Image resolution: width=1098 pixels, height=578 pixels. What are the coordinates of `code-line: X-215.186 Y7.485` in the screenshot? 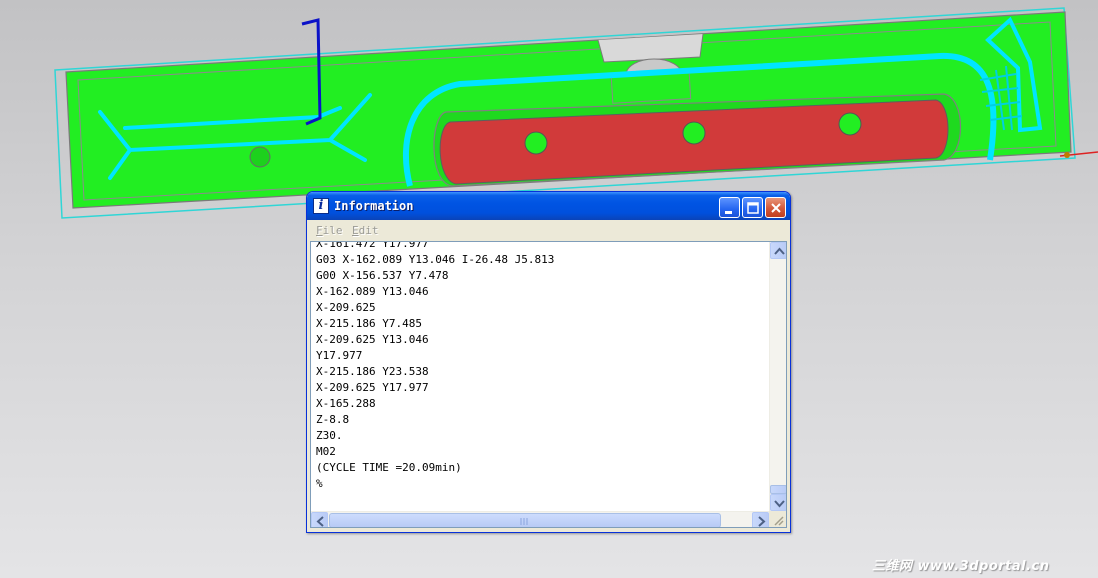 It's located at (369, 323).